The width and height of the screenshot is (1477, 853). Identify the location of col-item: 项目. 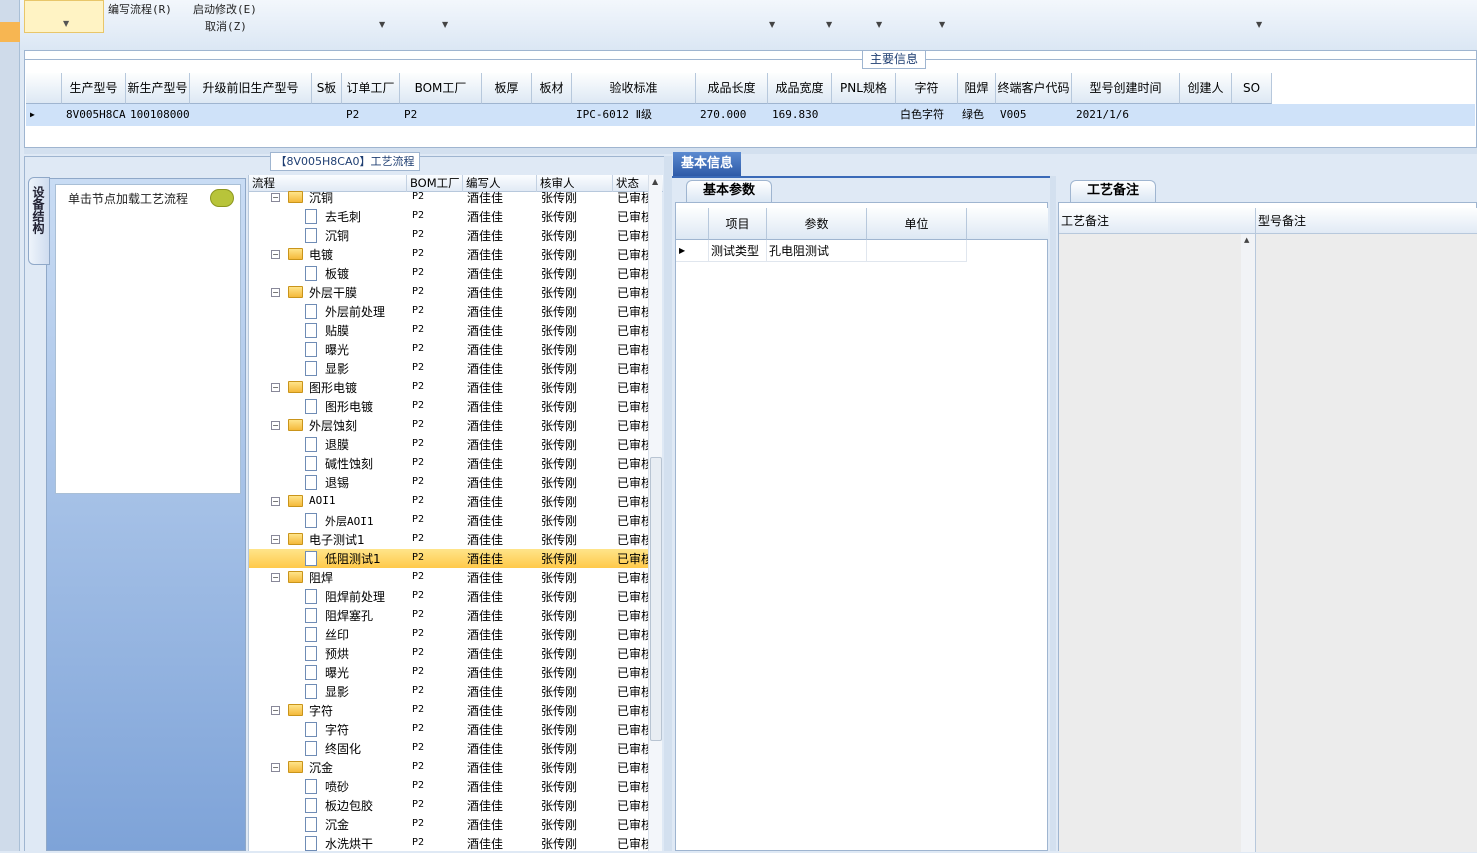
(738, 224).